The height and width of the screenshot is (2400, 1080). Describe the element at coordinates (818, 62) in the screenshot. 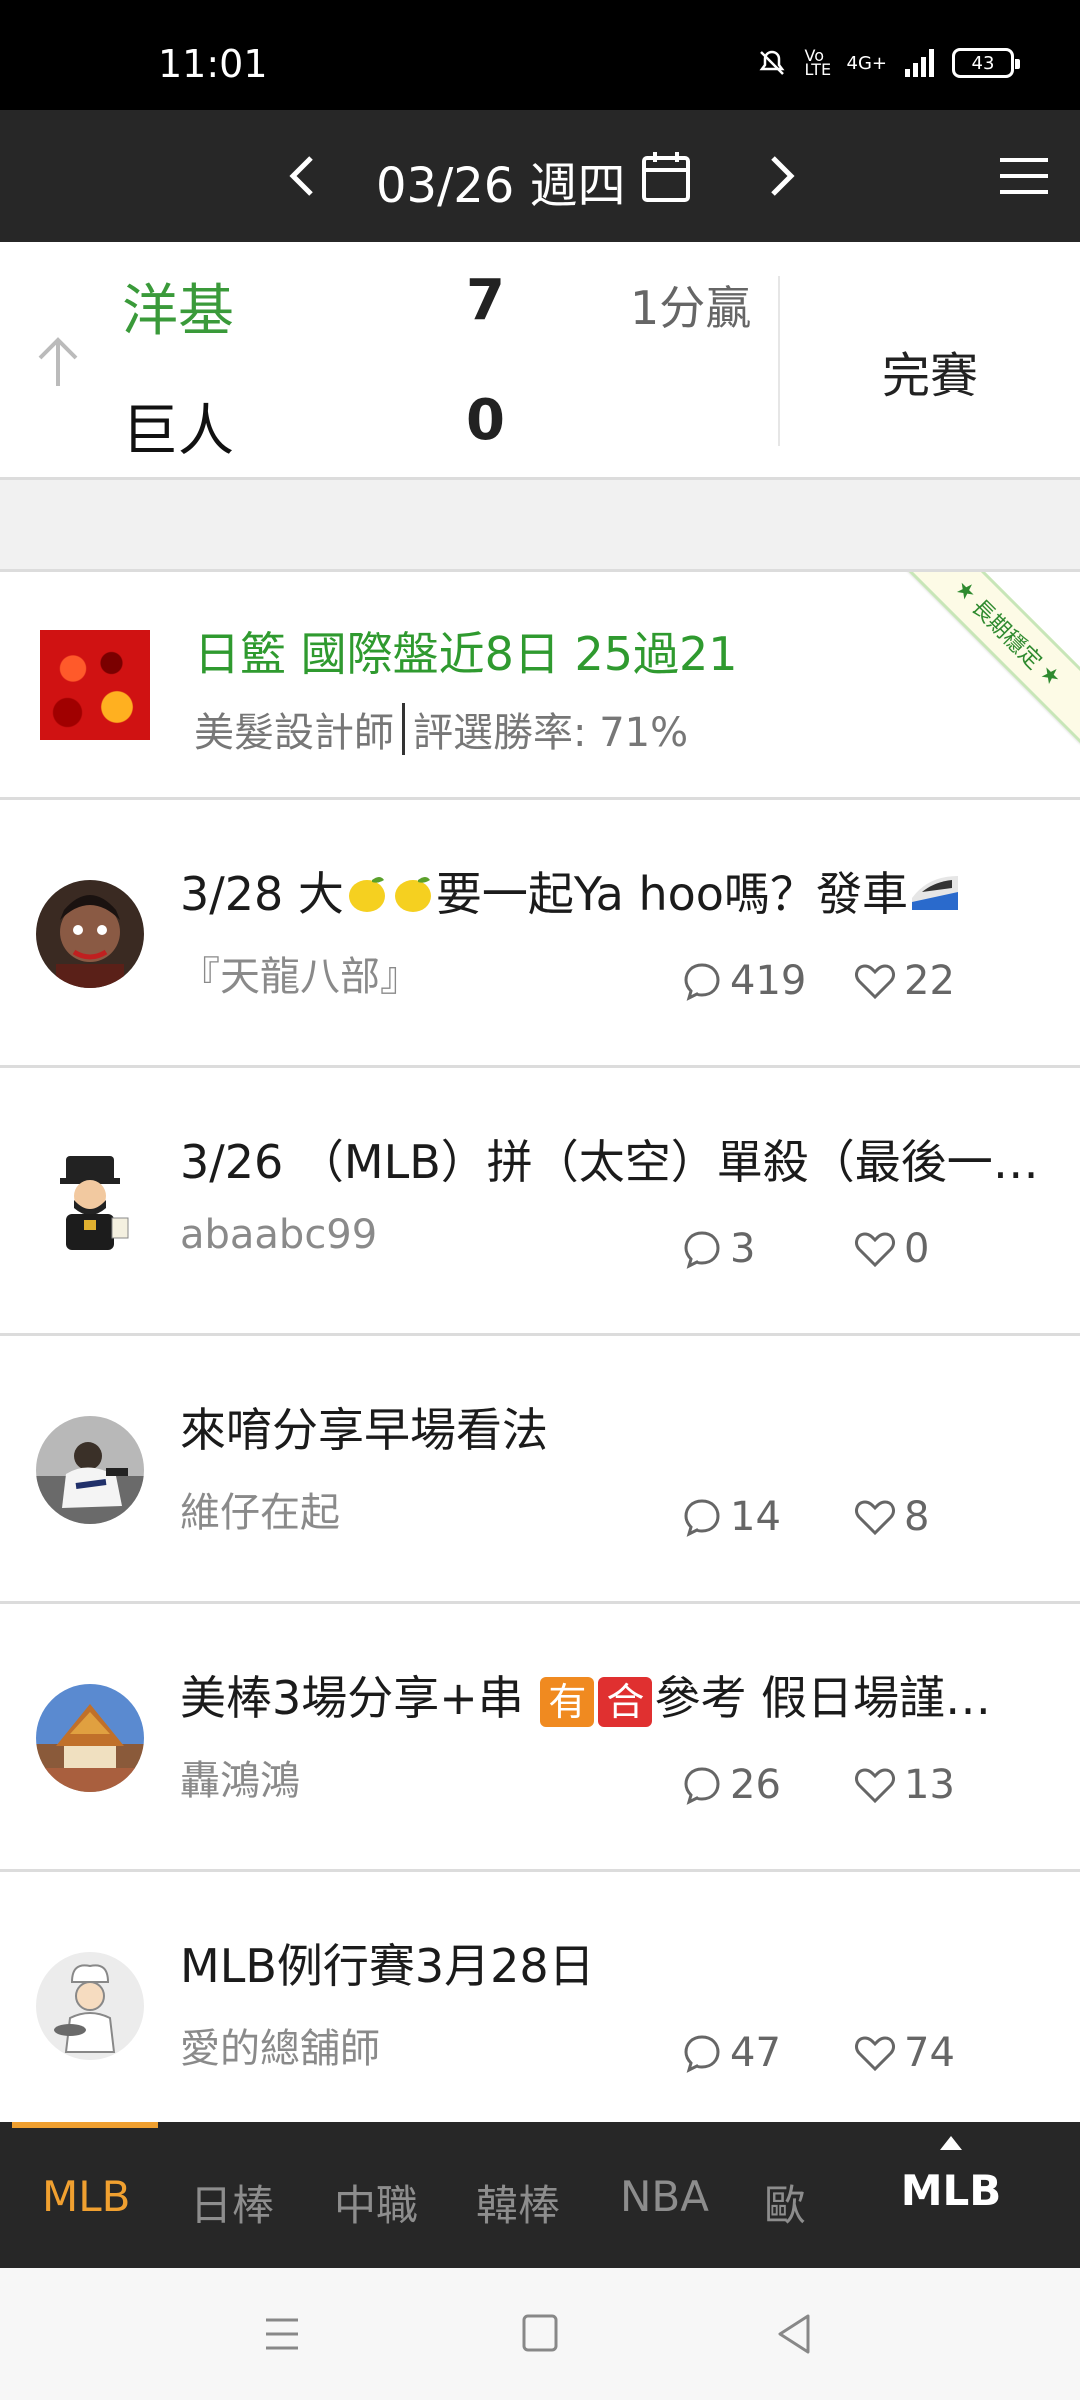

I see `volte-icon: Vo LTE` at that location.